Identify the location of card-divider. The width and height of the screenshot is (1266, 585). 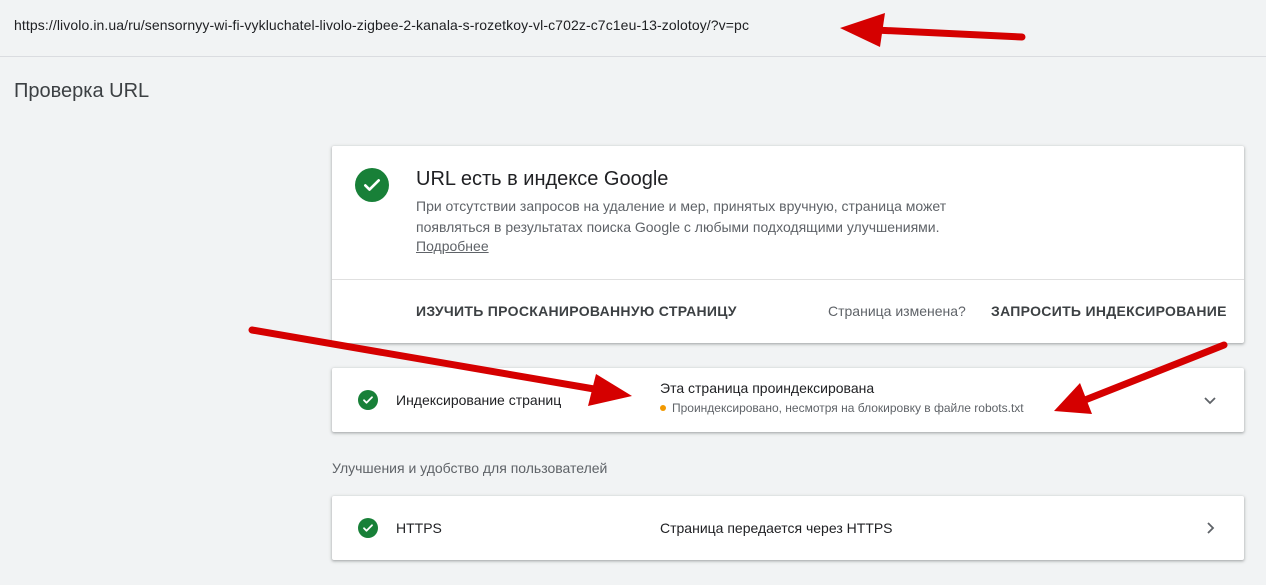
(788, 279).